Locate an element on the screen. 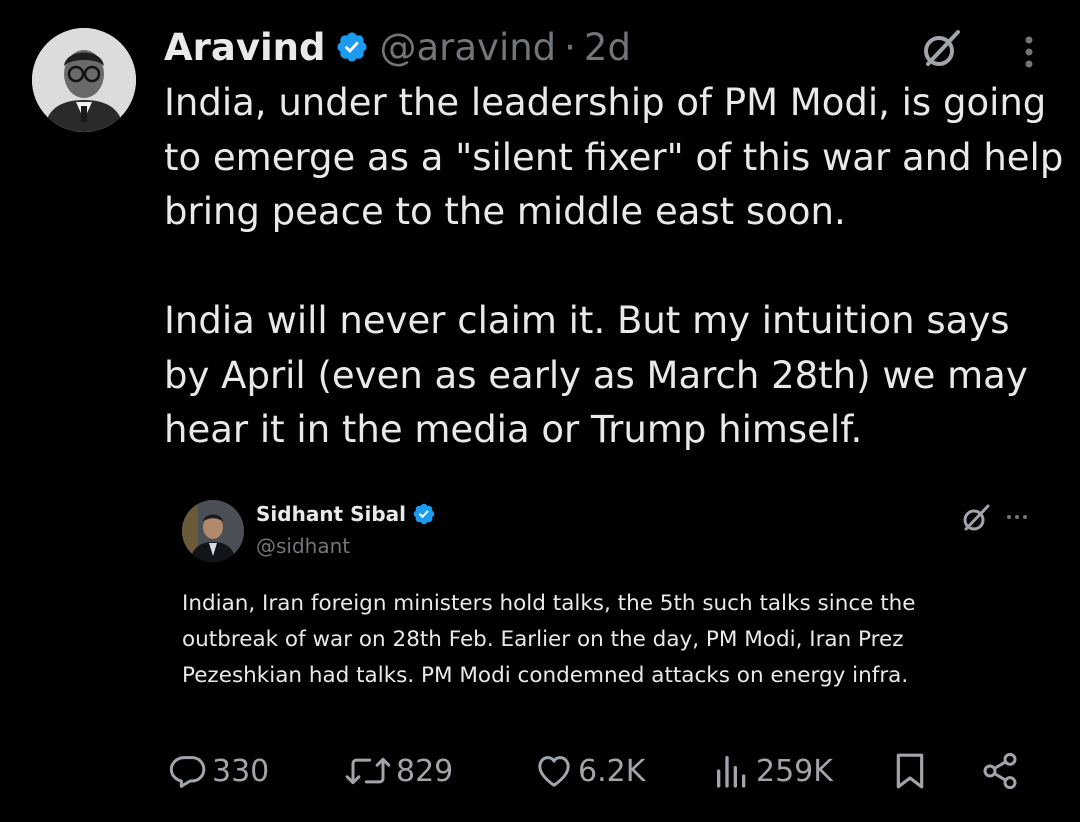  quote-author-handle: @sidhant is located at coordinates (303, 546).